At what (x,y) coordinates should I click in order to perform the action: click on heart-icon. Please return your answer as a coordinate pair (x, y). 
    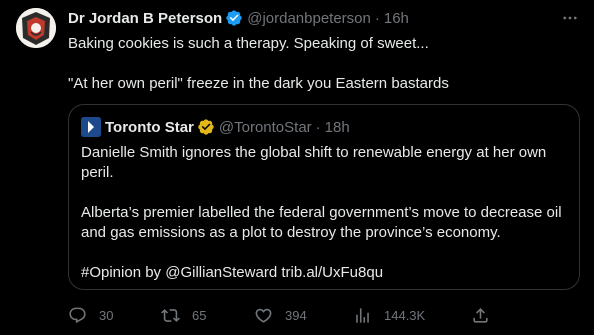
    Looking at the image, I should click on (263, 315).